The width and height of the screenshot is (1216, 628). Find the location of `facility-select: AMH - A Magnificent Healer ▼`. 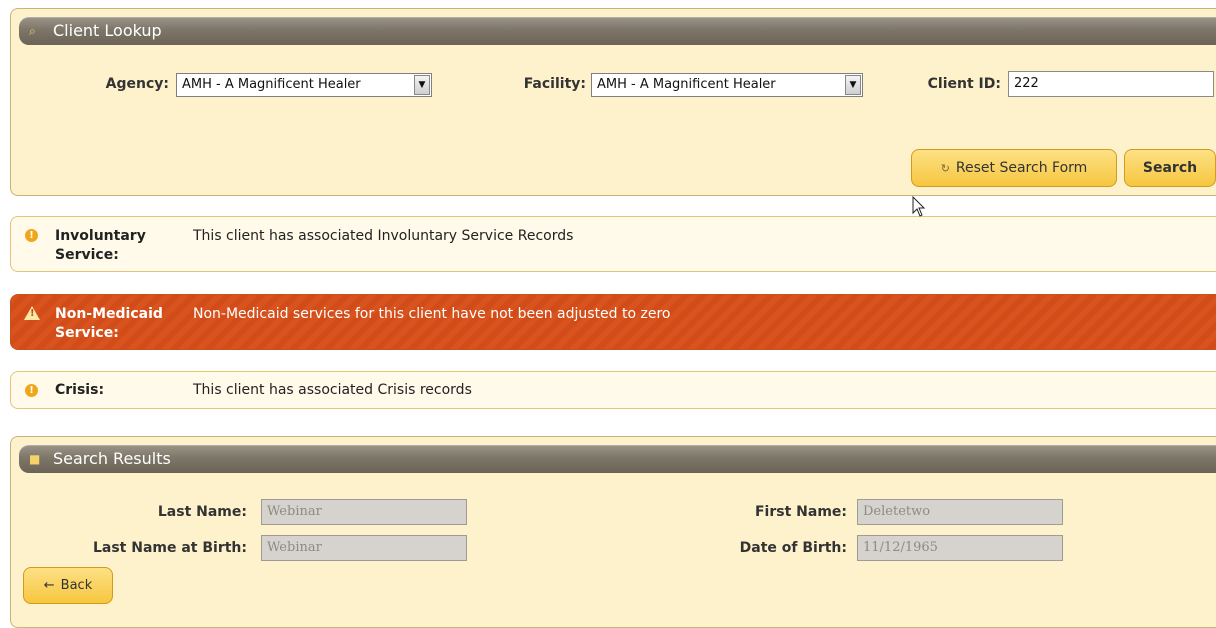

facility-select: AMH - A Magnificent Healer ▼ is located at coordinates (727, 85).